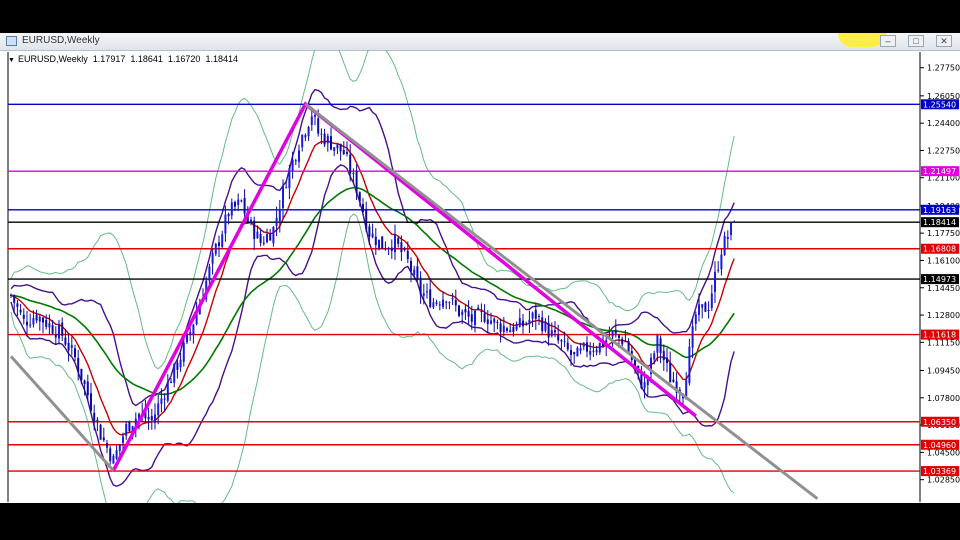 Image resolution: width=960 pixels, height=540 pixels. I want to click on y-tick-label: 1.02850, so click(943, 480).